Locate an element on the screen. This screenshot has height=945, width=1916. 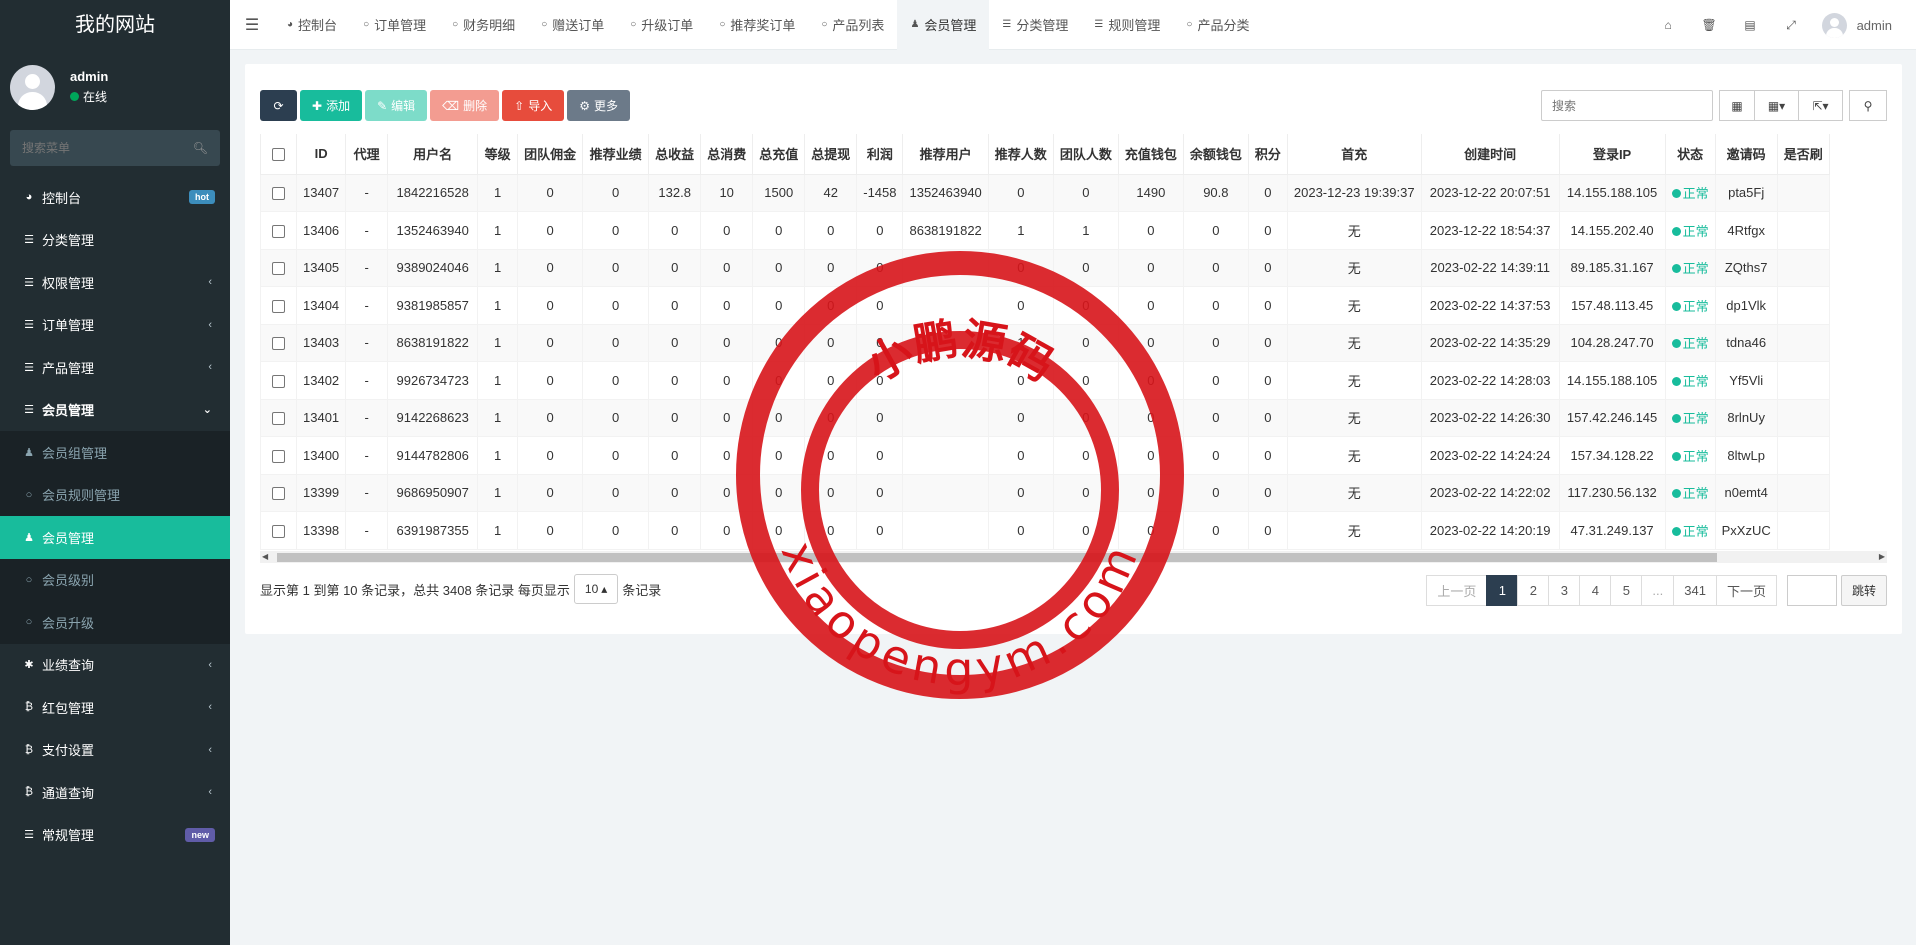
horizontal-scrollbar: ◀ ▶ is located at coordinates (1073, 557).